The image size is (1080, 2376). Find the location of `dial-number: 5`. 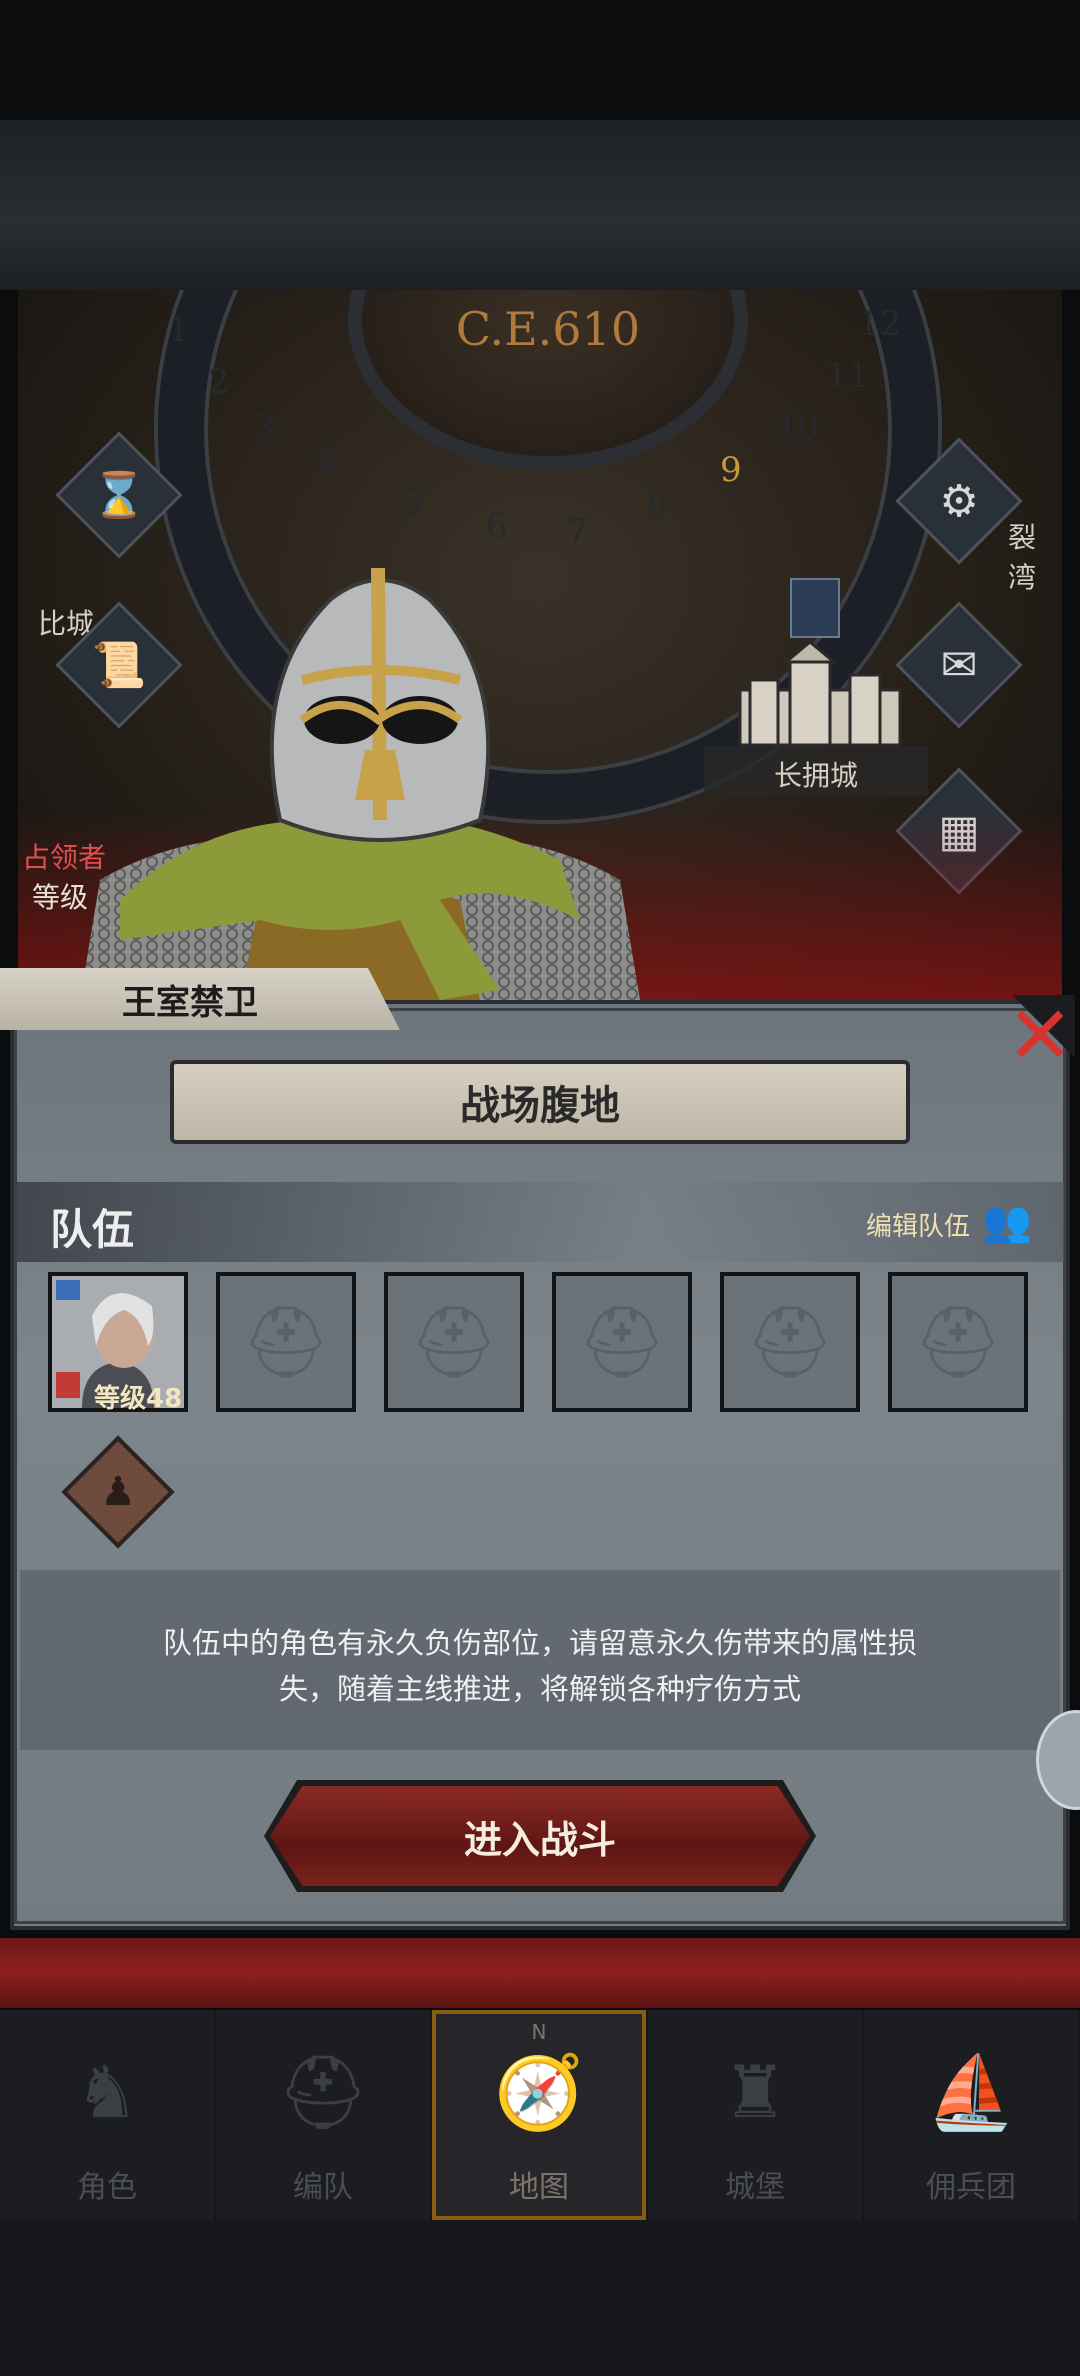

dial-number: 5 is located at coordinates (413, 502).